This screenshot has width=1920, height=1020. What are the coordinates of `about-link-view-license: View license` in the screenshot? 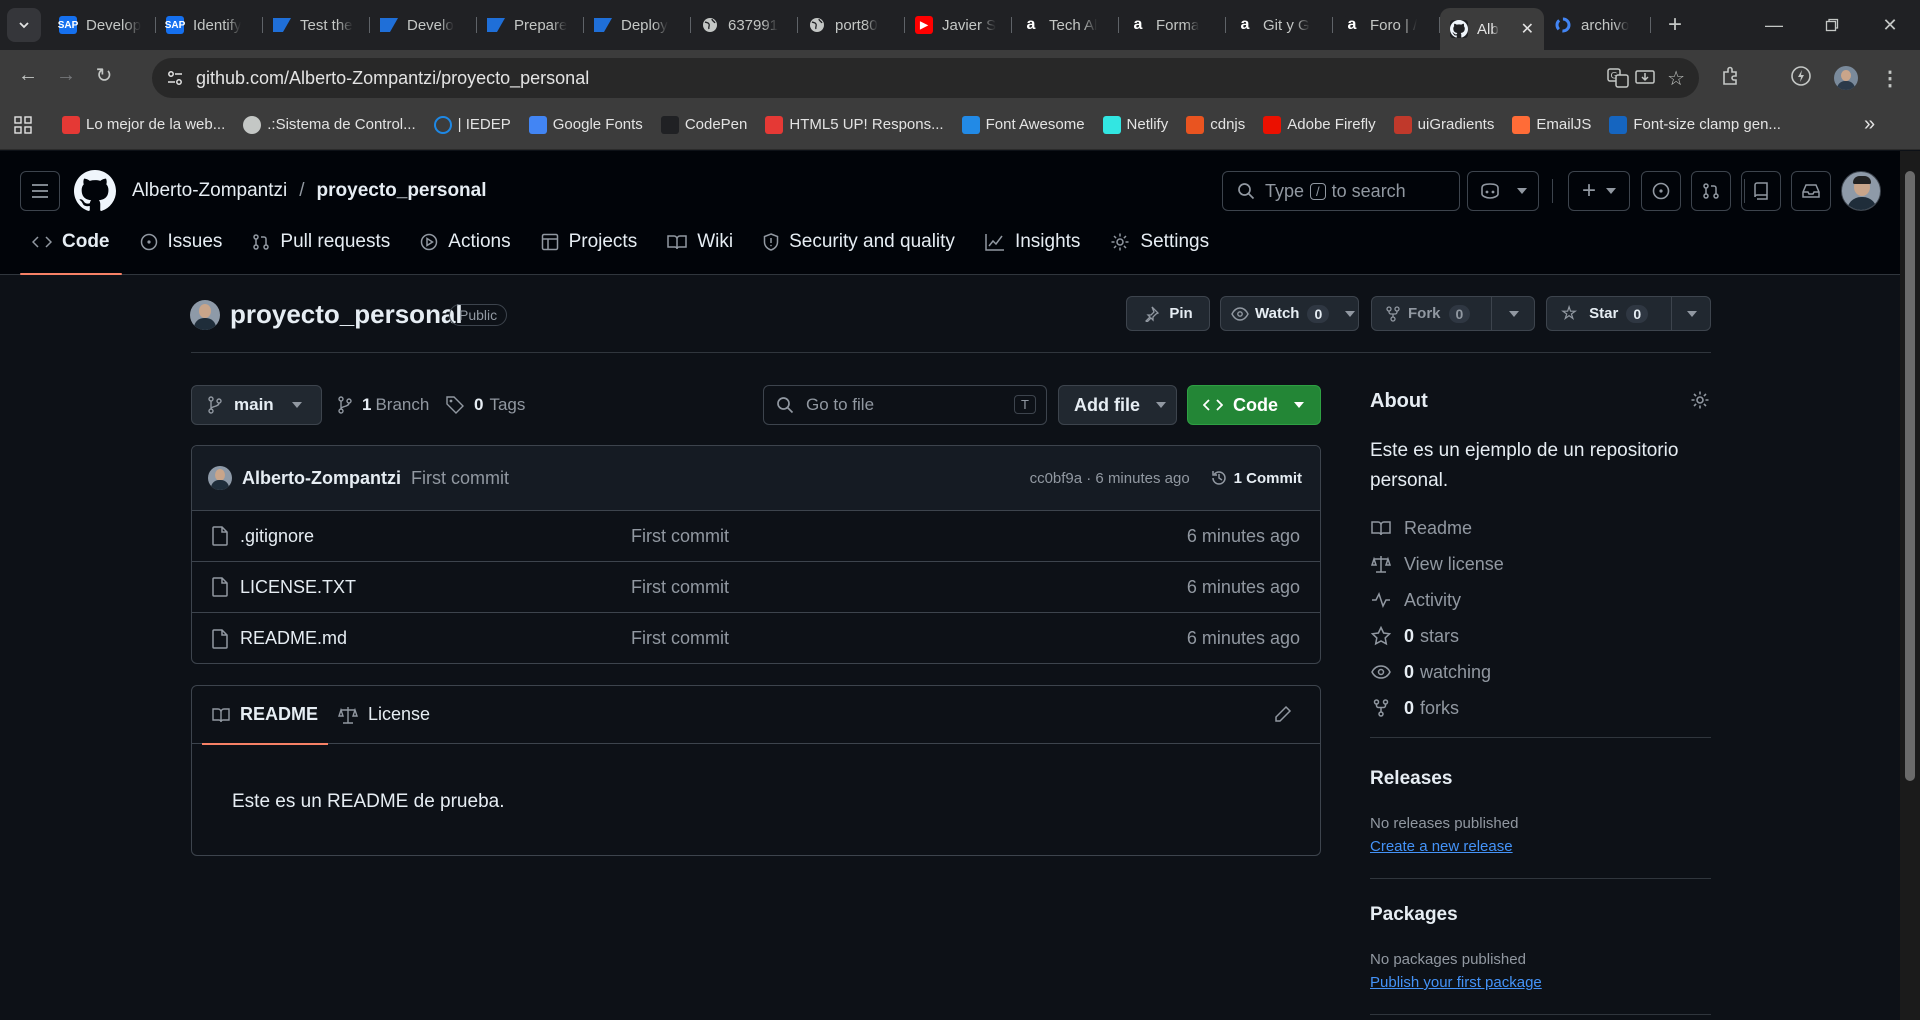 It's located at (1540, 564).